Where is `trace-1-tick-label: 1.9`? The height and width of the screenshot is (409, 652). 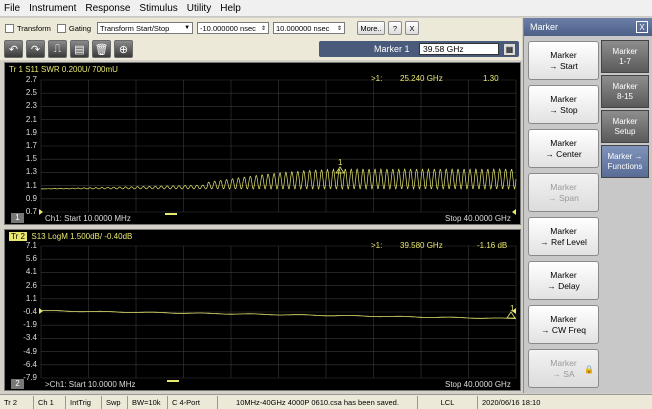 trace-1-tick-label: 1.9 is located at coordinates (31, 132).